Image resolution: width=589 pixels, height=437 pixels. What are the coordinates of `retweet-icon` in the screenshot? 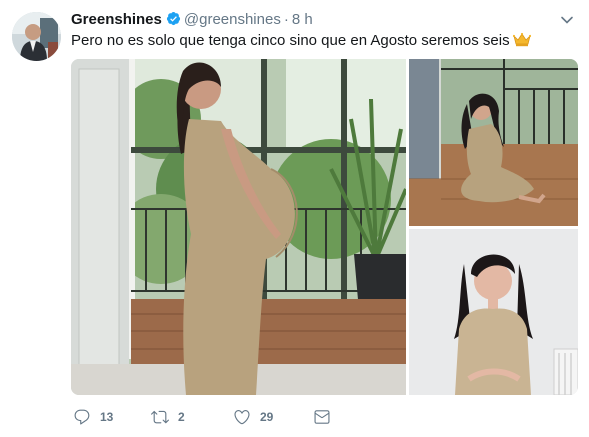 It's located at (160, 417).